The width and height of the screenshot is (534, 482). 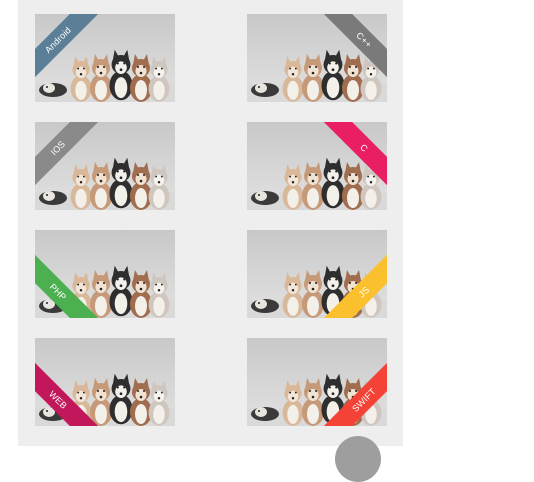 I want to click on card-cpp: C++, so click(x=317, y=58).